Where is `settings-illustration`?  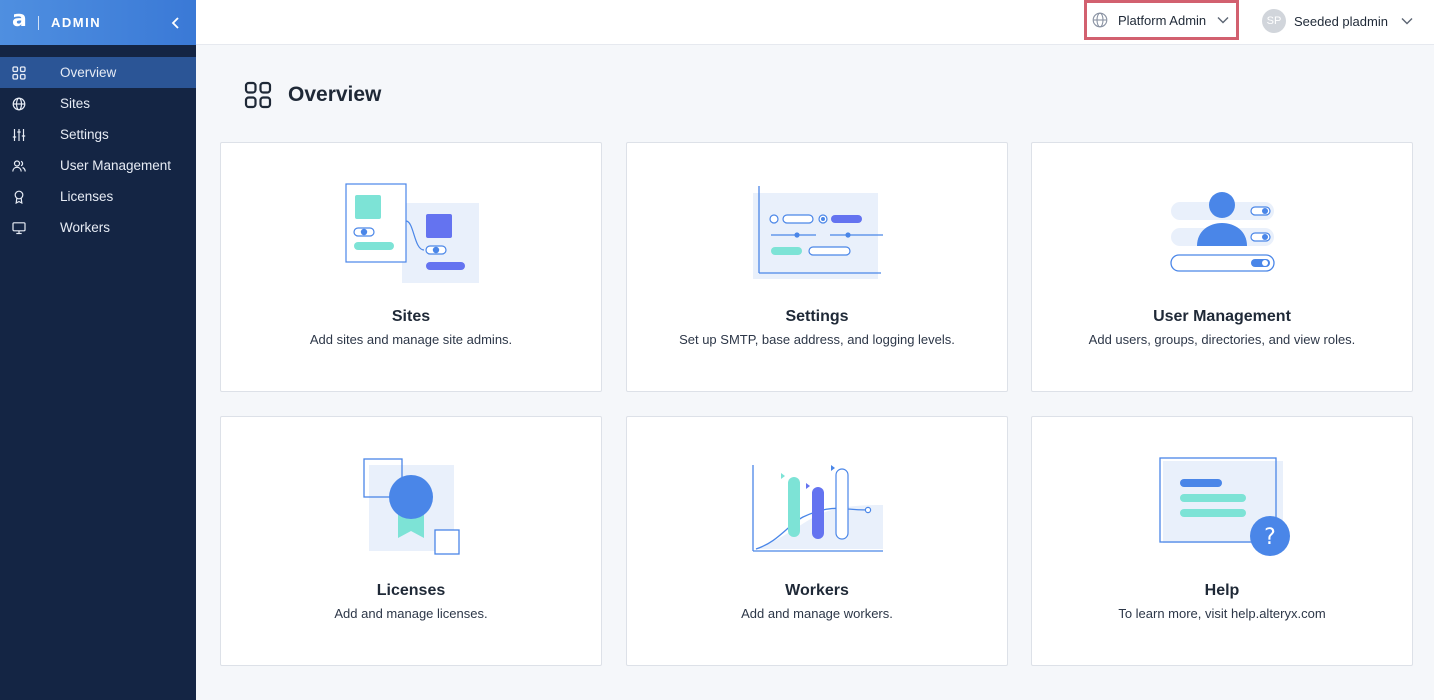
settings-illustration is located at coordinates (818, 232).